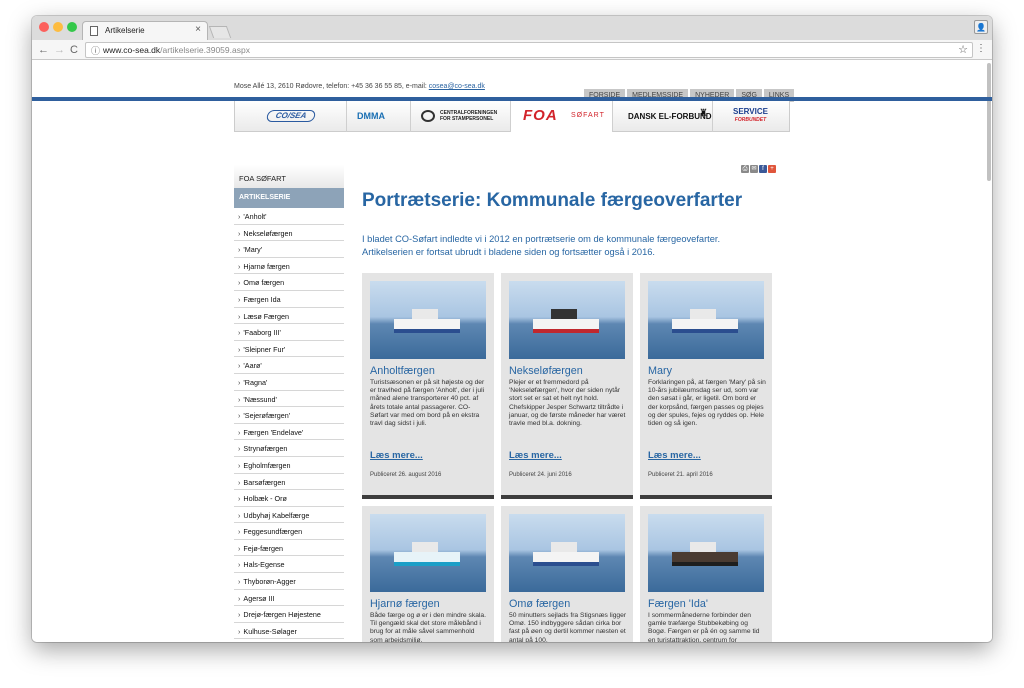  Describe the element at coordinates (981, 48) in the screenshot. I see `browser-menu-icon: ⋮` at that location.